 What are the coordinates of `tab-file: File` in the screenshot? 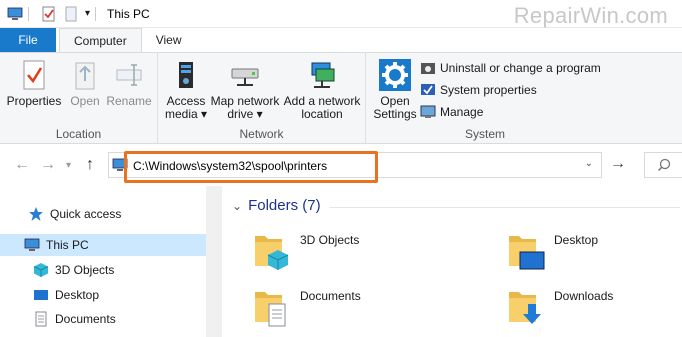 It's located at (28, 40).